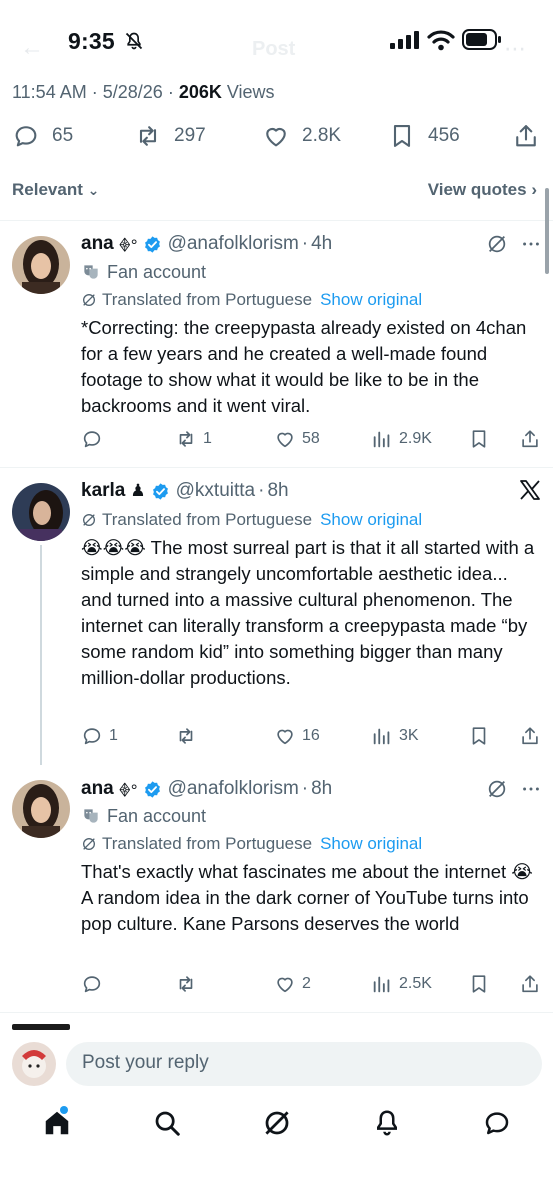  I want to click on like-button: 58, so click(297, 439).